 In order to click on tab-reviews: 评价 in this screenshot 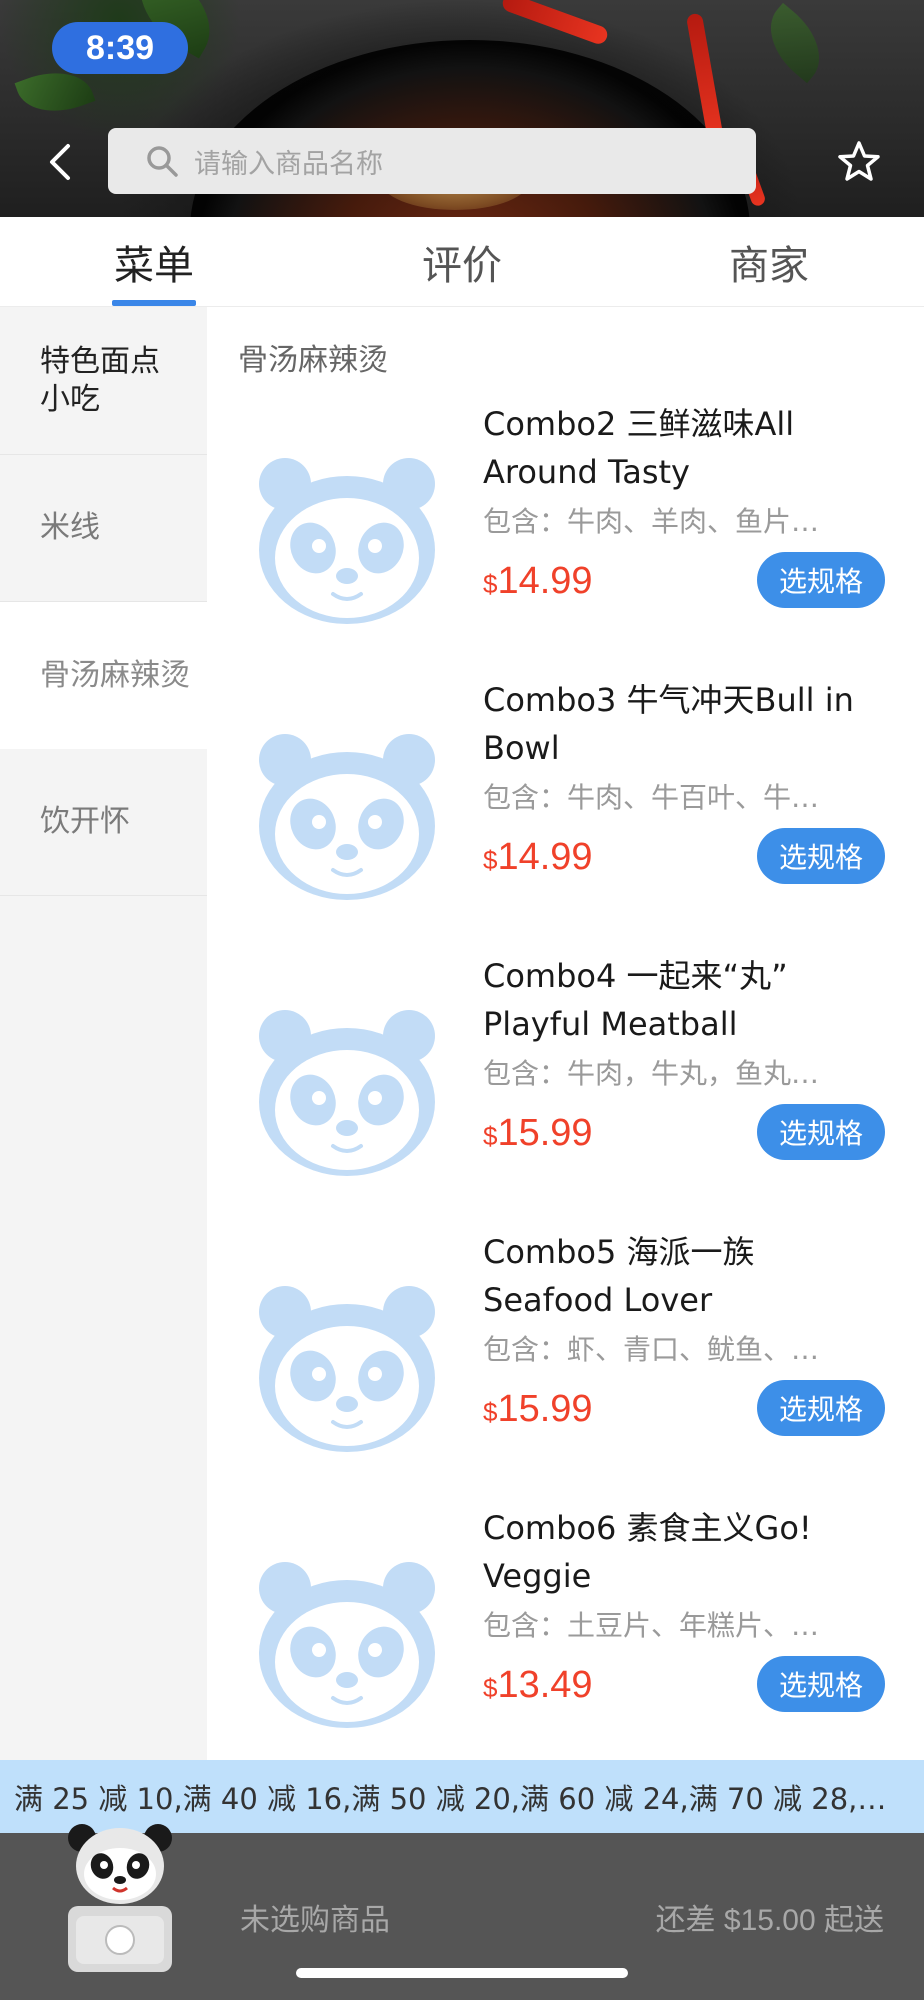, I will do `click(462, 262)`.